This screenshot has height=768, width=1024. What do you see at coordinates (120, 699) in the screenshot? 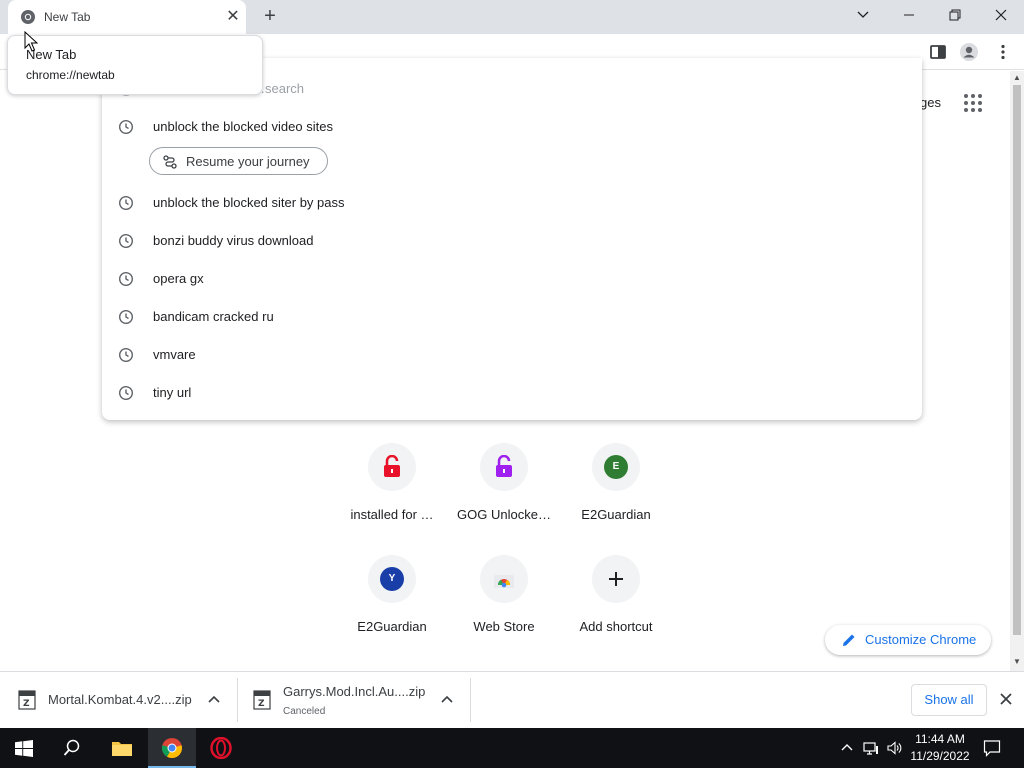
I see `download-filename: Mortal.Kombat.4.v2....zip` at bounding box center [120, 699].